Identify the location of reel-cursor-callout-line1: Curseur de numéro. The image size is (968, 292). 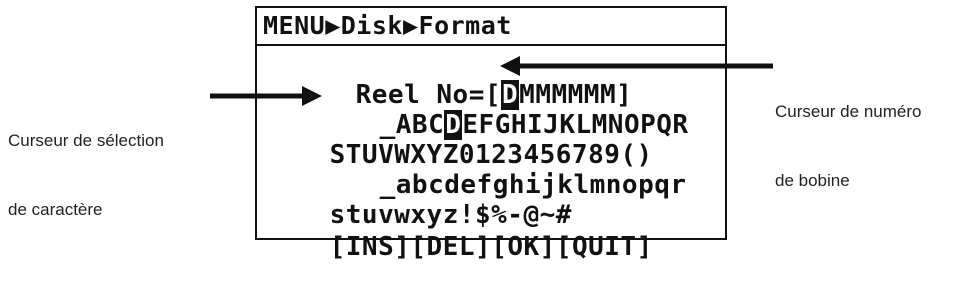
(848, 111).